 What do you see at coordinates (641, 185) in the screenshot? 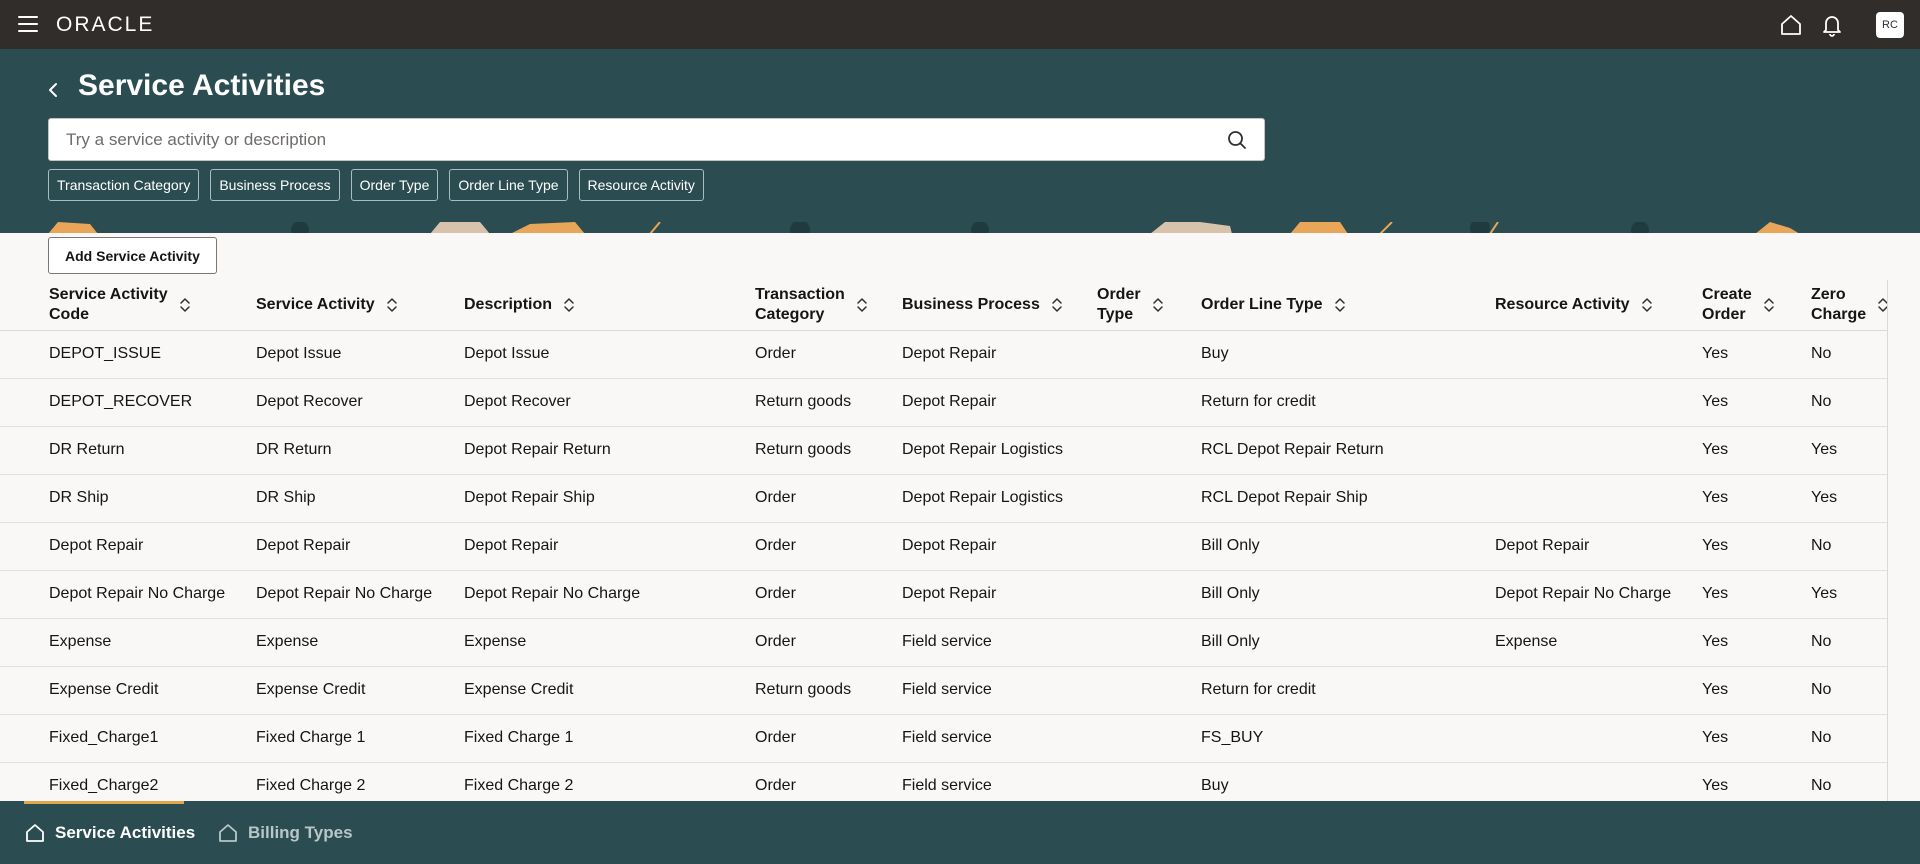
I see `filter-chip-resource-activity: Resource Activity` at bounding box center [641, 185].